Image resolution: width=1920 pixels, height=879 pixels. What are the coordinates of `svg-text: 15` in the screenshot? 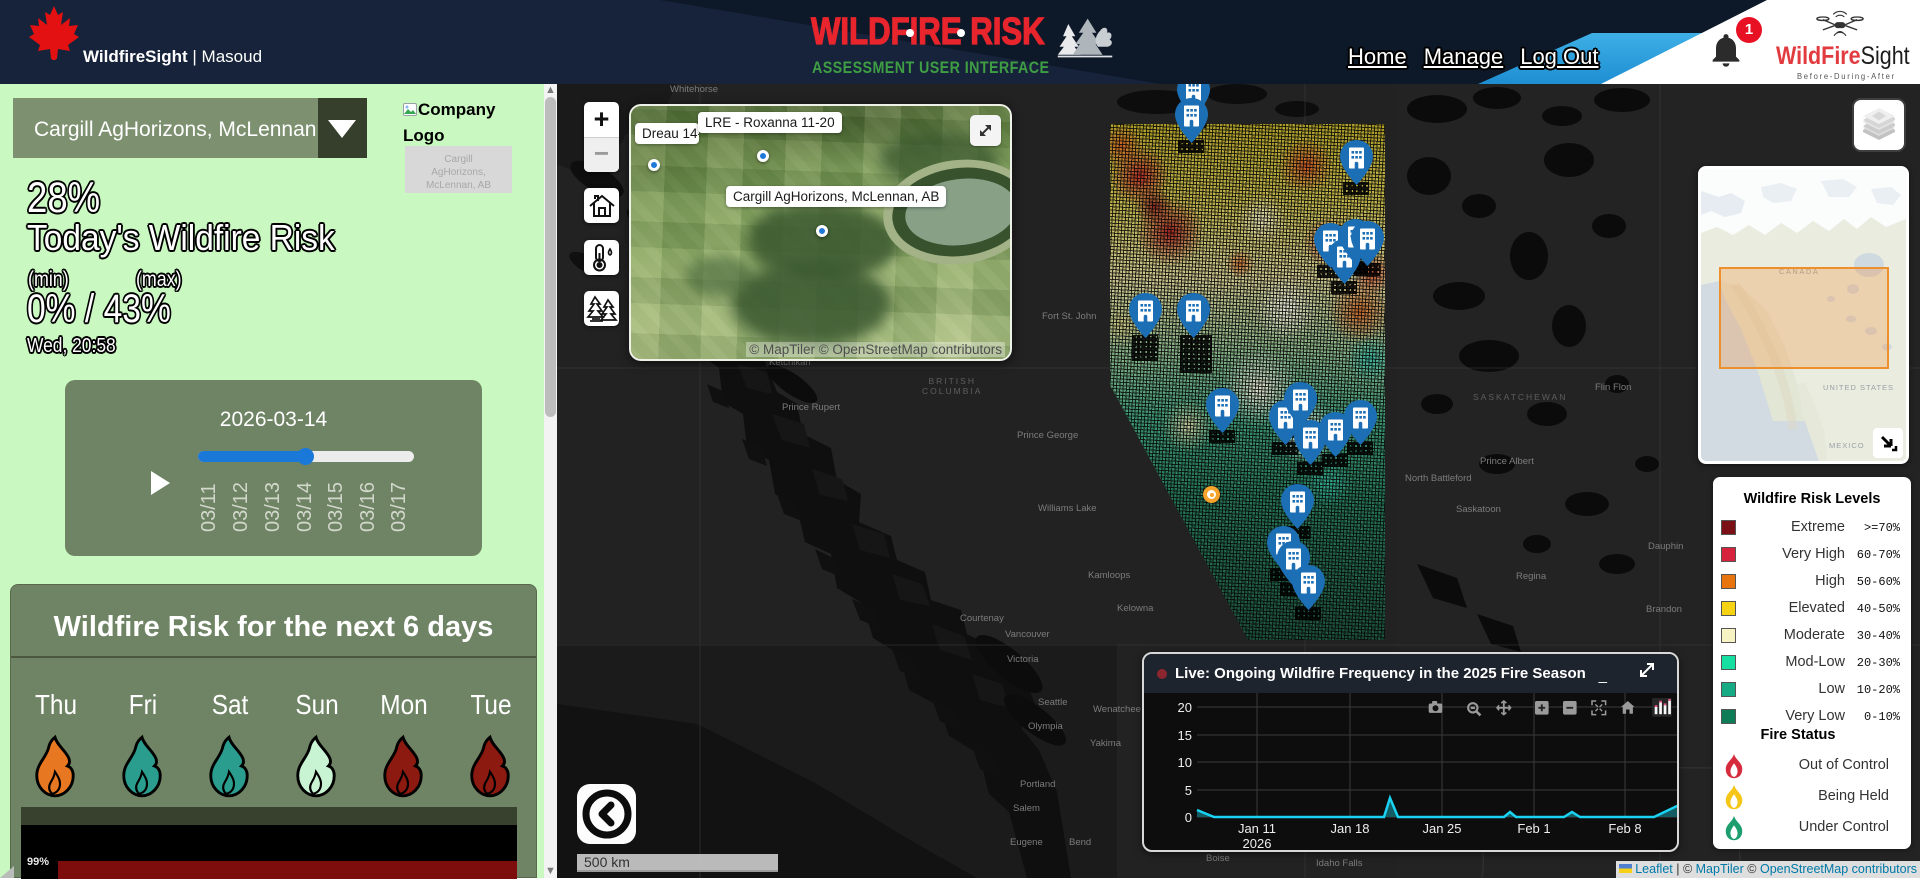 It's located at (1185, 735).